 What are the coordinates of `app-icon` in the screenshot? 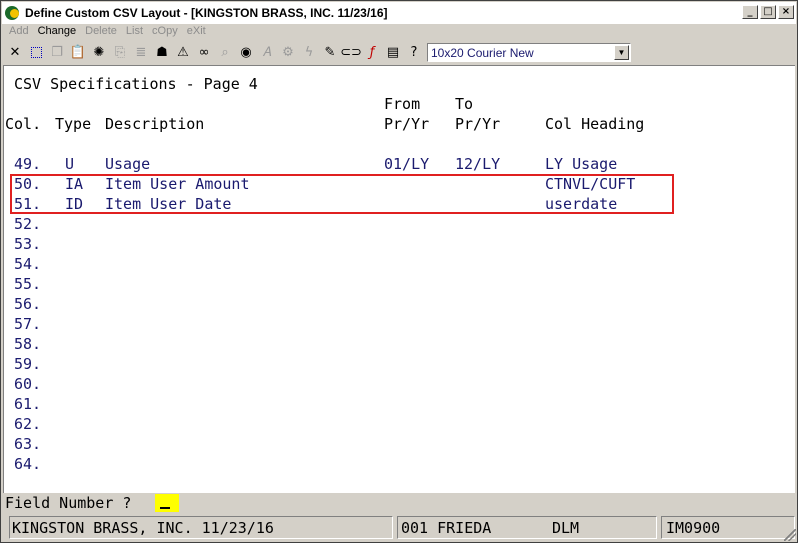 It's located at (13, 13).